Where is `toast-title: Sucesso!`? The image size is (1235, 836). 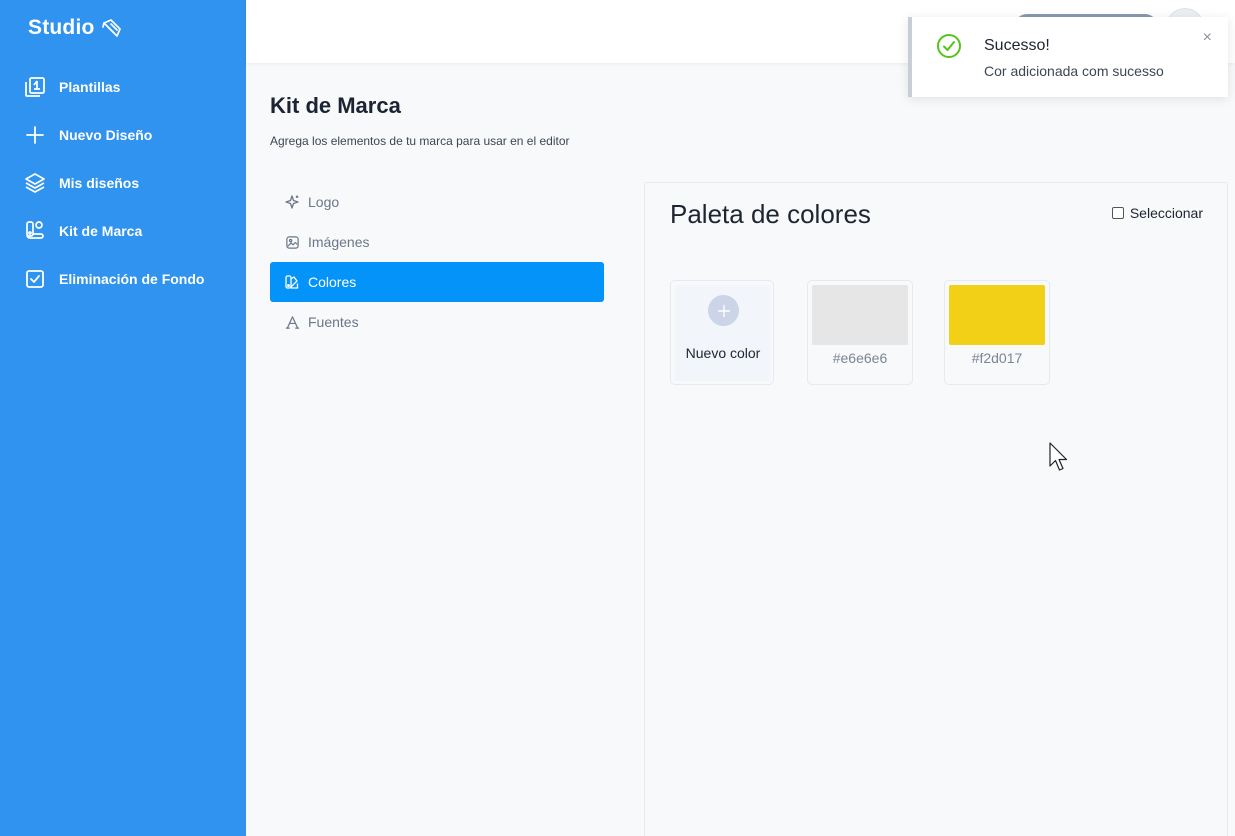 toast-title: Sucesso! is located at coordinates (1017, 45).